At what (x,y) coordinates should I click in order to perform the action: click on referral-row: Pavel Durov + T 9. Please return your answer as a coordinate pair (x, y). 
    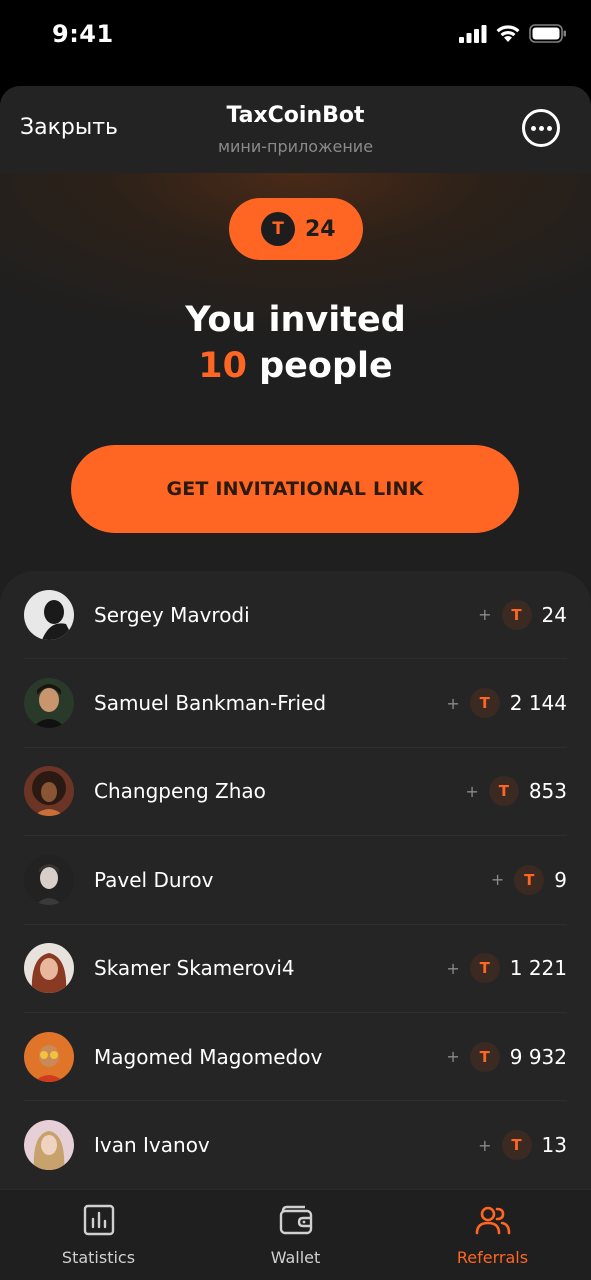
    Looking at the image, I should click on (295, 880).